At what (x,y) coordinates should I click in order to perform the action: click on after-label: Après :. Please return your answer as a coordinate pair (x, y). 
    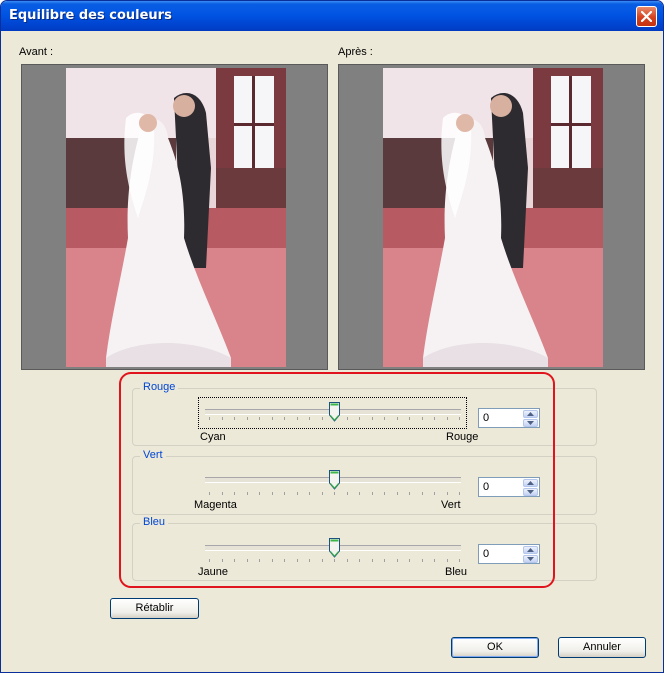
    Looking at the image, I should click on (355, 52).